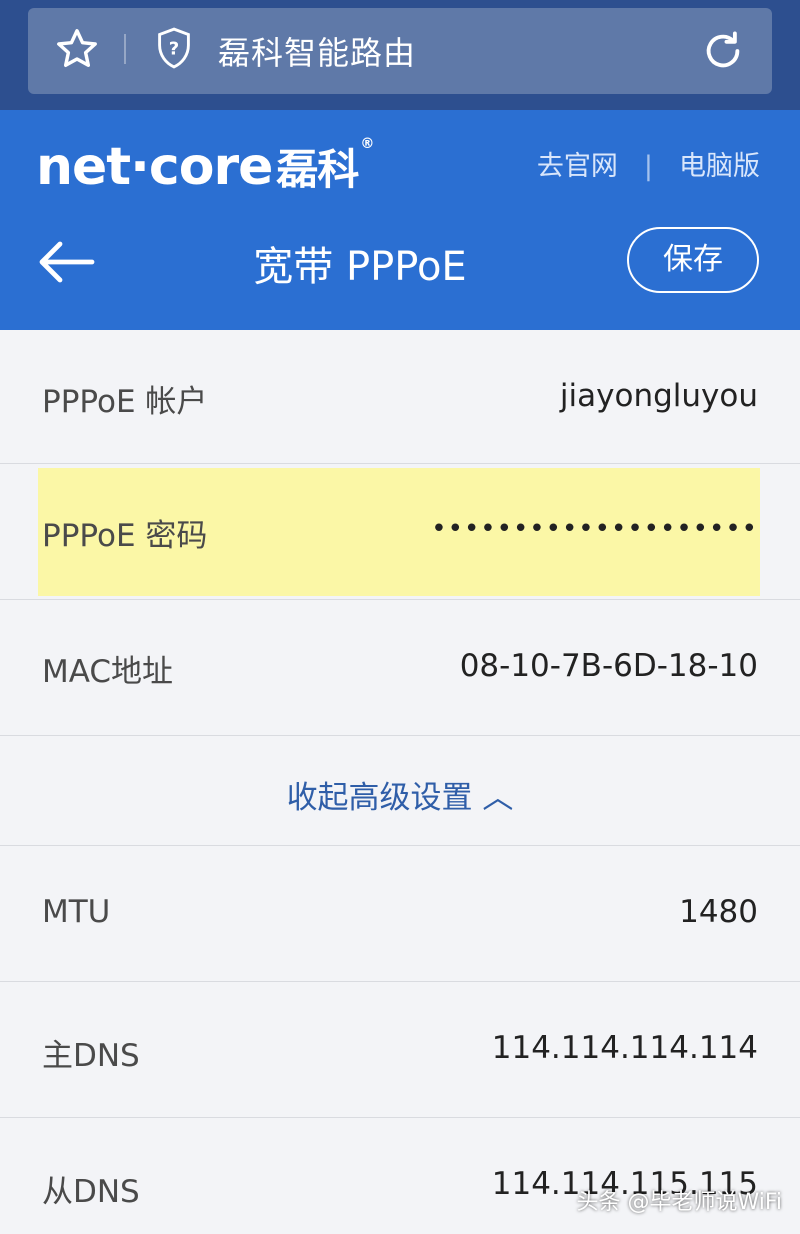 This screenshot has width=800, height=1234. What do you see at coordinates (125, 402) in the screenshot?
I see `account-label: PPPoE 帐户` at bounding box center [125, 402].